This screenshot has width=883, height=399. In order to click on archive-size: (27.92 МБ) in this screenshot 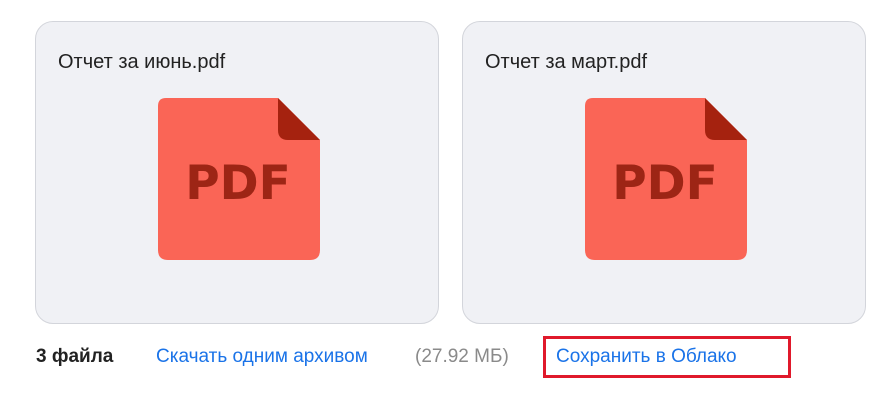, I will do `click(462, 356)`.